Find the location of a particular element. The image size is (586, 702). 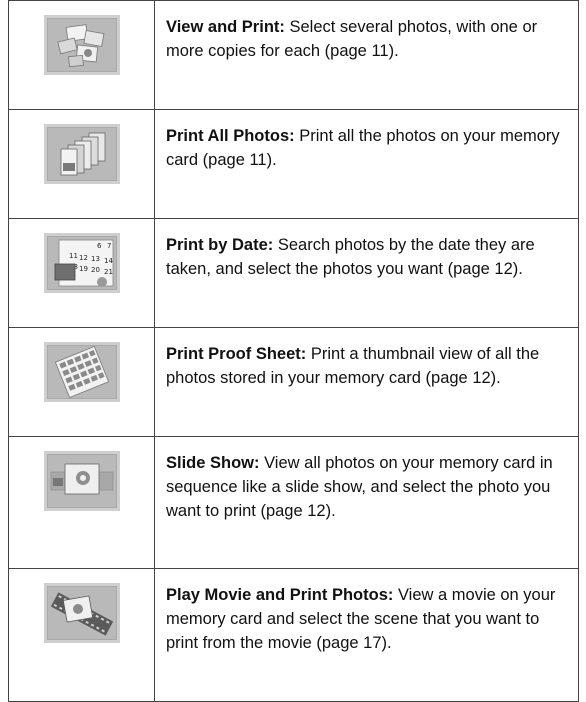

calendar-number: 20 is located at coordinates (95, 270).